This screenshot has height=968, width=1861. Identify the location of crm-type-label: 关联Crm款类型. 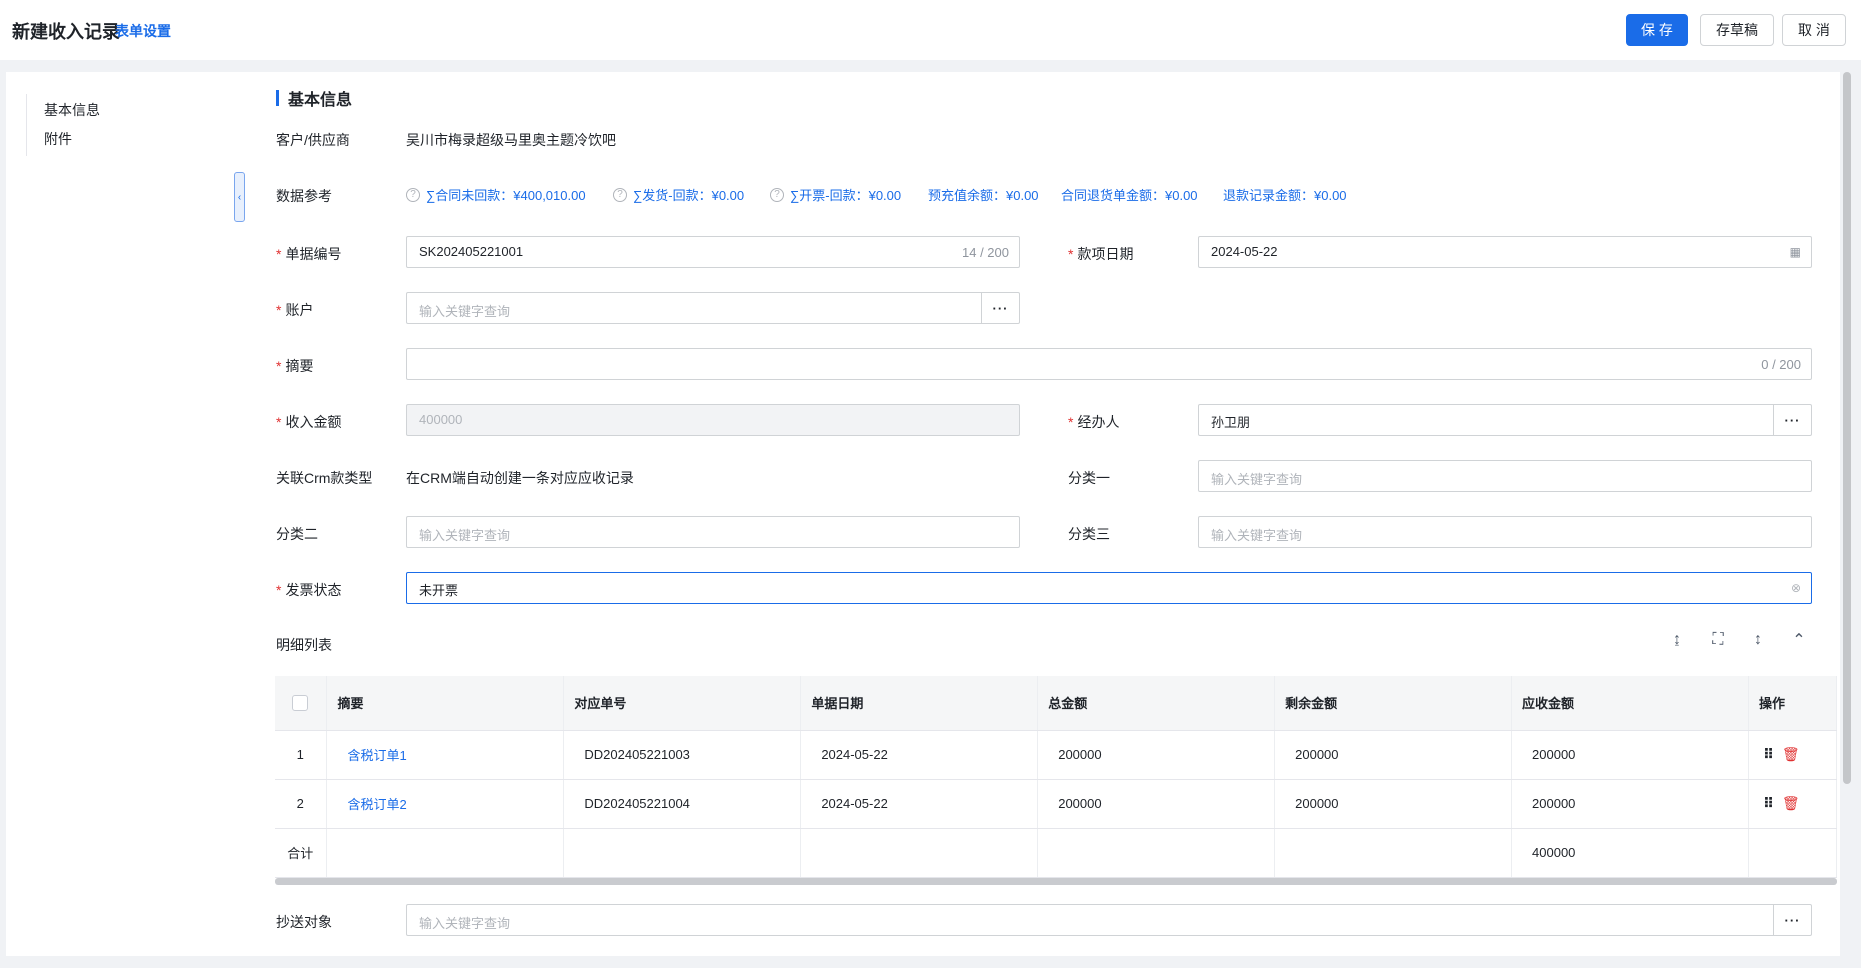
(324, 478).